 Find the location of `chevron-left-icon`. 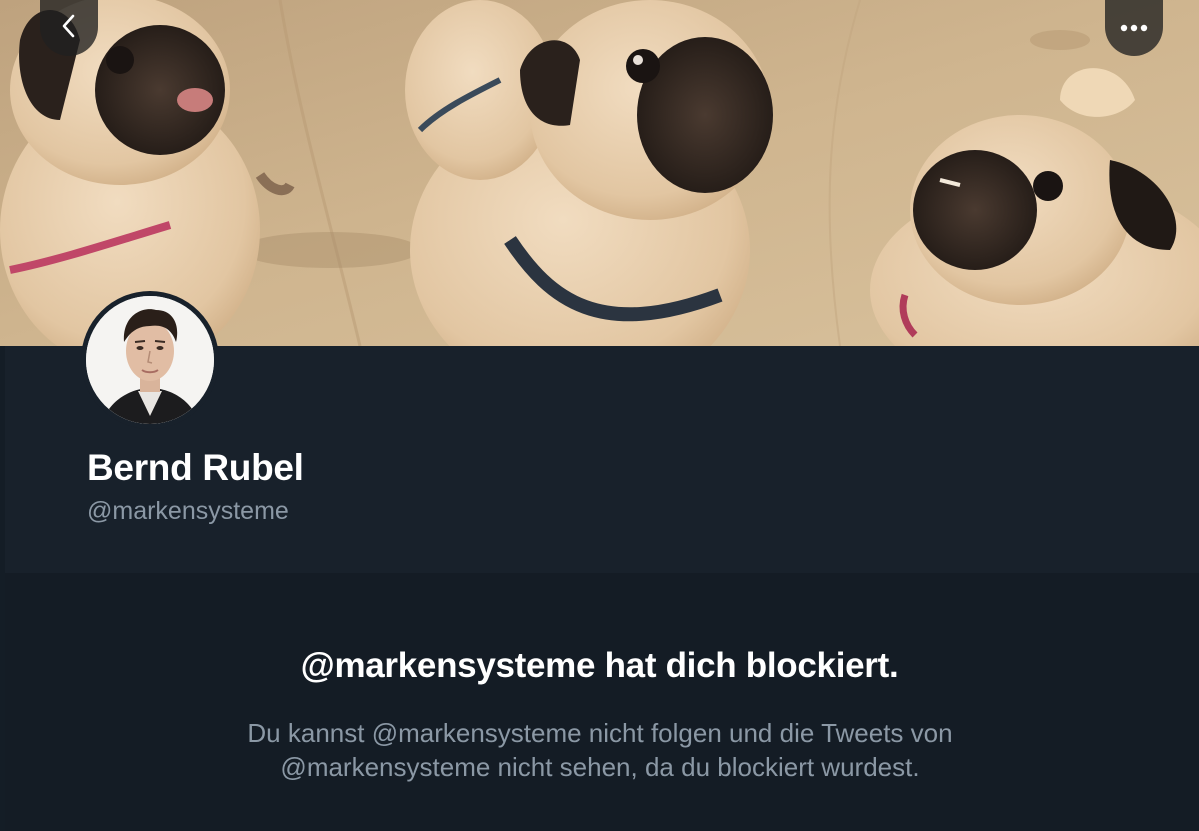

chevron-left-icon is located at coordinates (69, 28).